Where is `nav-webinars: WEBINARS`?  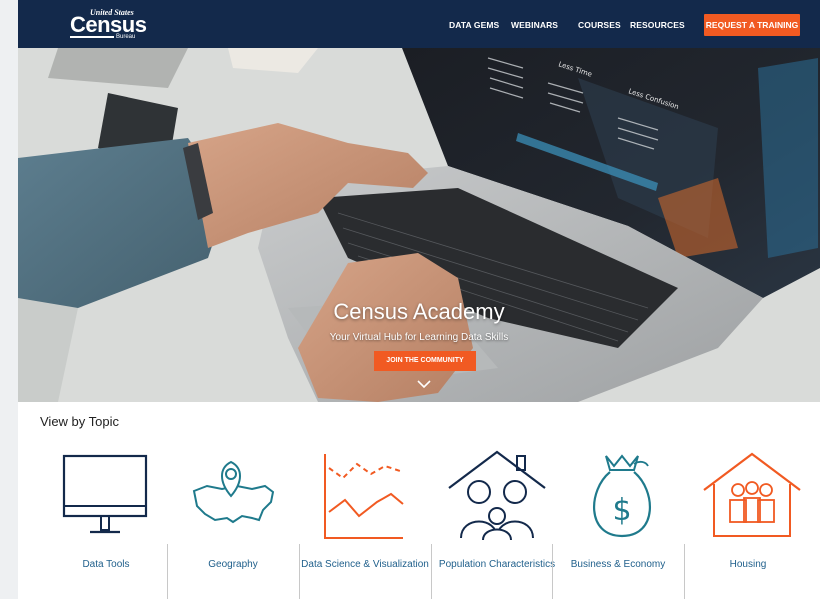
nav-webinars: WEBINARS is located at coordinates (534, 25).